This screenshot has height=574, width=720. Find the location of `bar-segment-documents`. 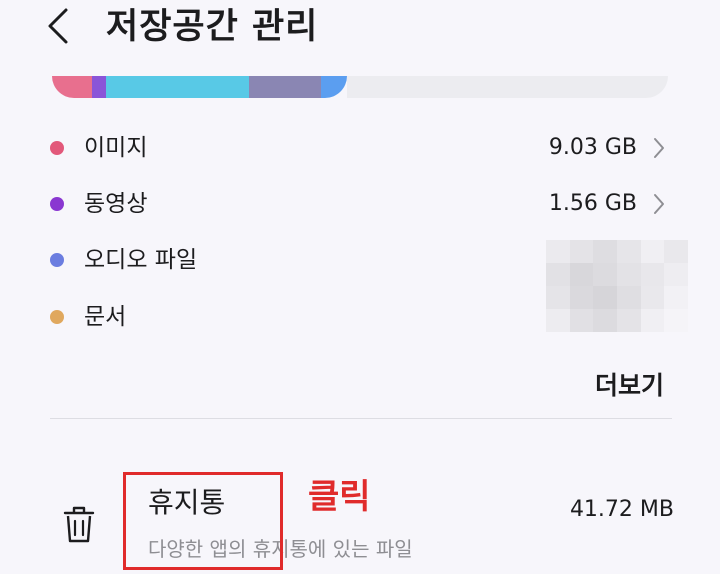

bar-segment-documents is located at coordinates (285, 87).